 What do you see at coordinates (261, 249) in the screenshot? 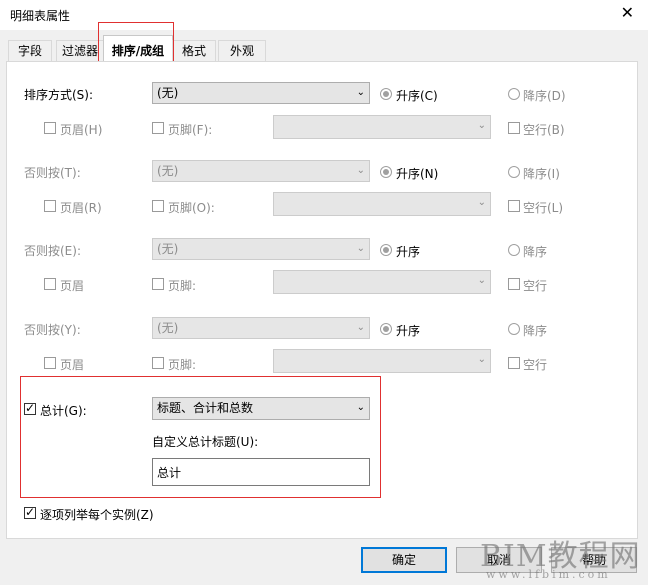
I see `then-by-2-select: (无) ⌄` at bounding box center [261, 249].